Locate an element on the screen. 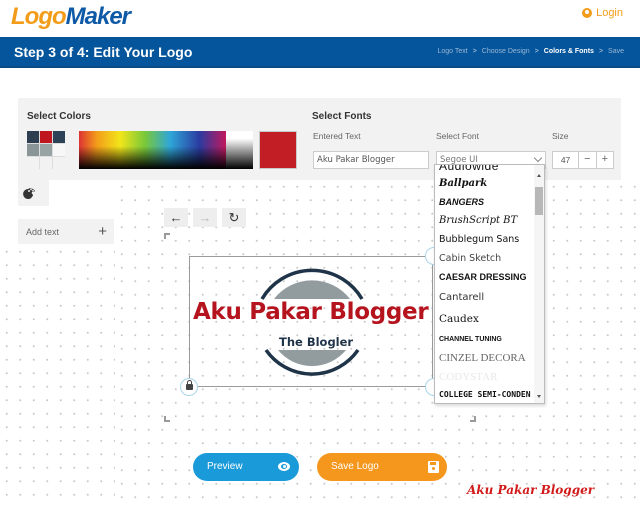 The image size is (640, 505). font-option: CODYSTAR is located at coordinates (468, 377).